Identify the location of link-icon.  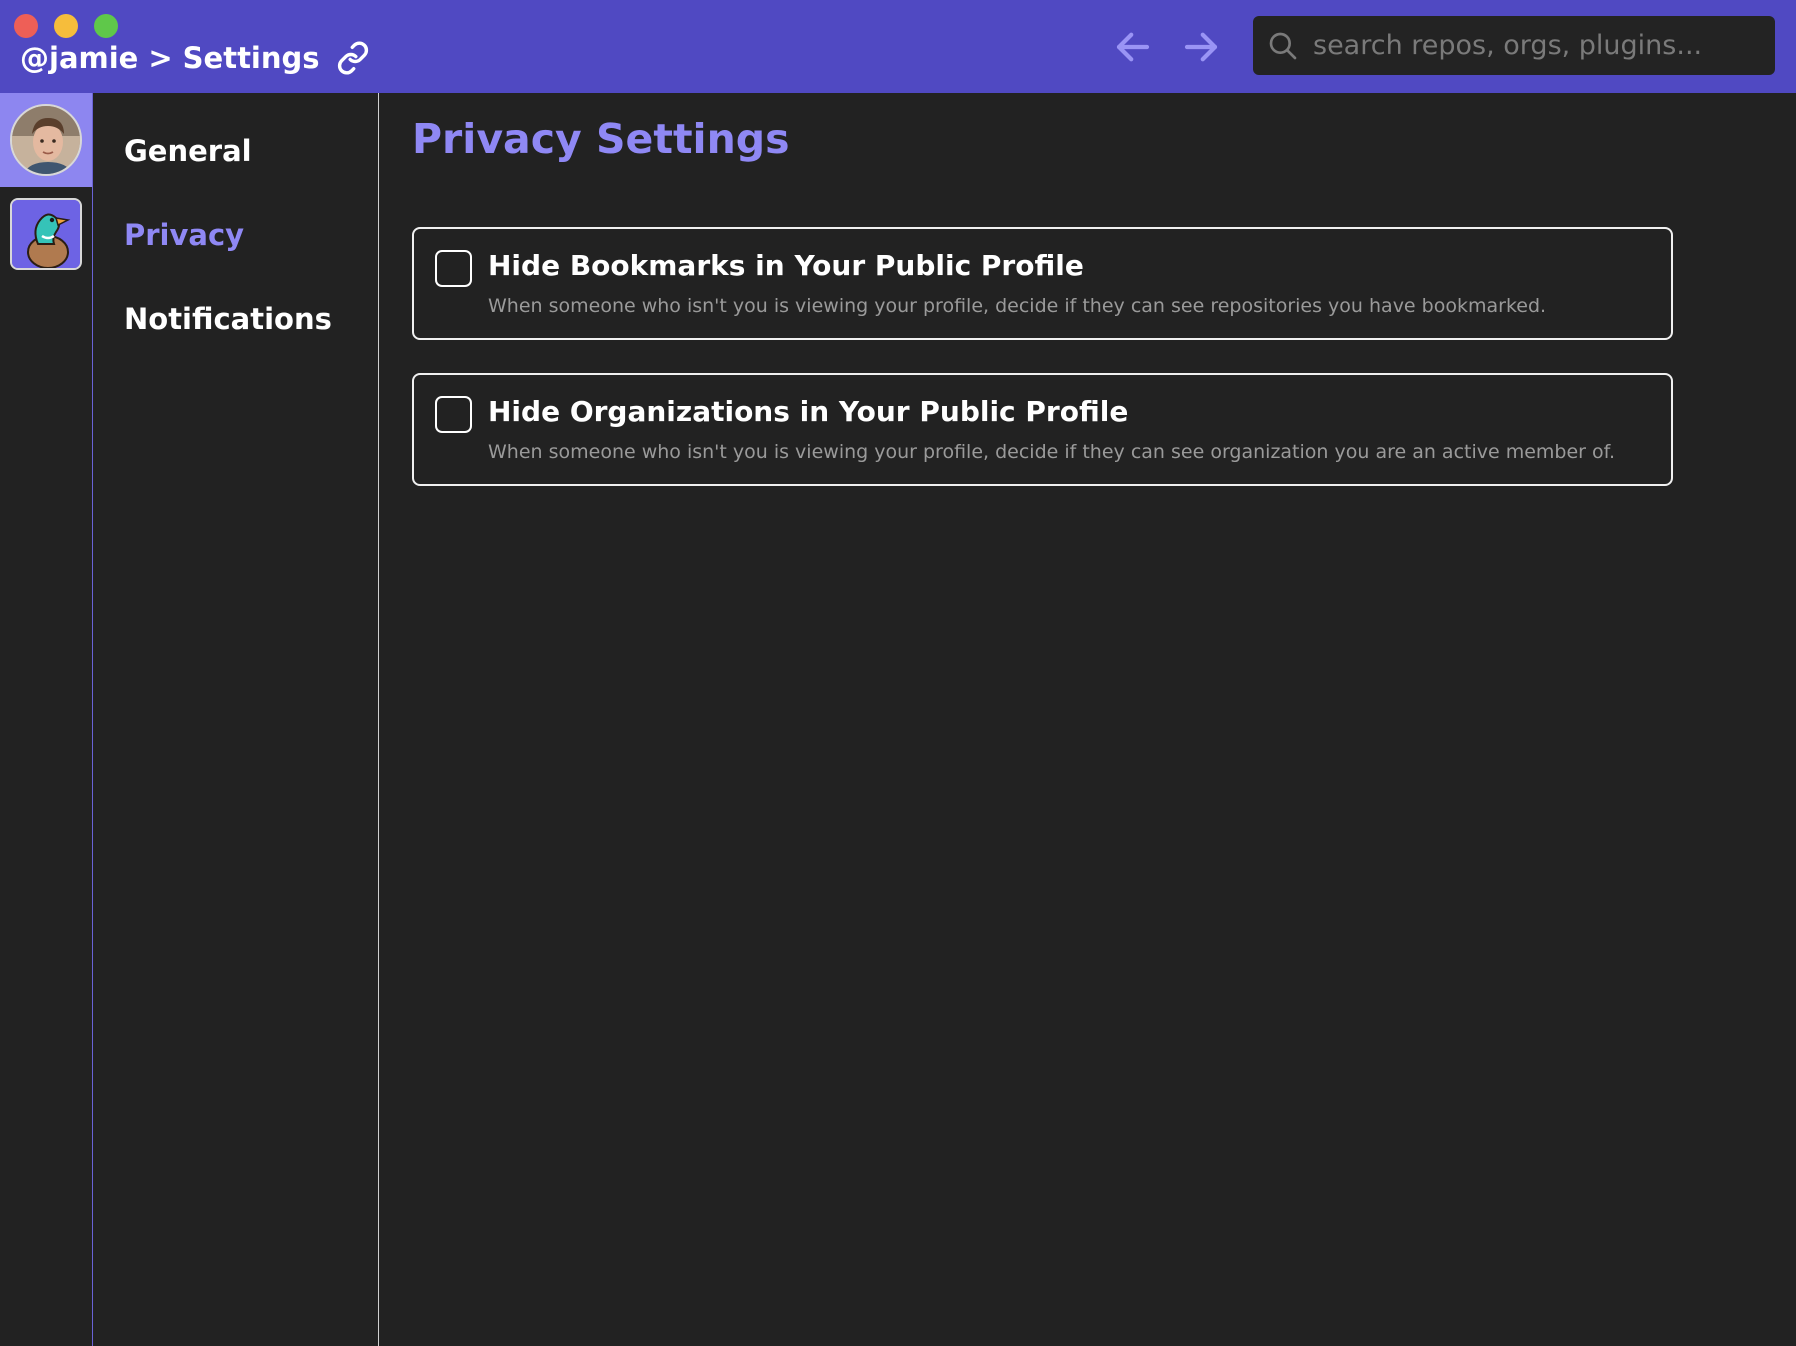
(353, 58).